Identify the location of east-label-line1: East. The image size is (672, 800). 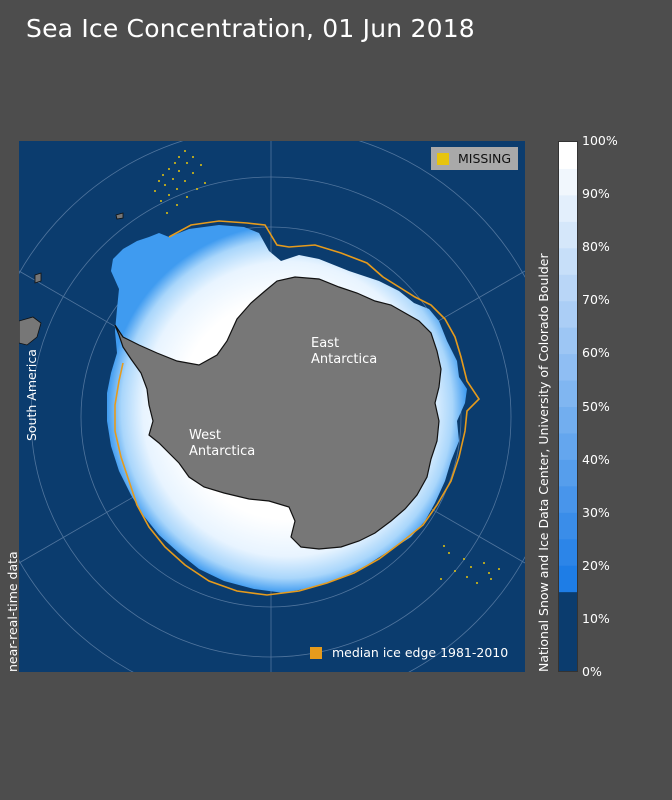
(325, 343).